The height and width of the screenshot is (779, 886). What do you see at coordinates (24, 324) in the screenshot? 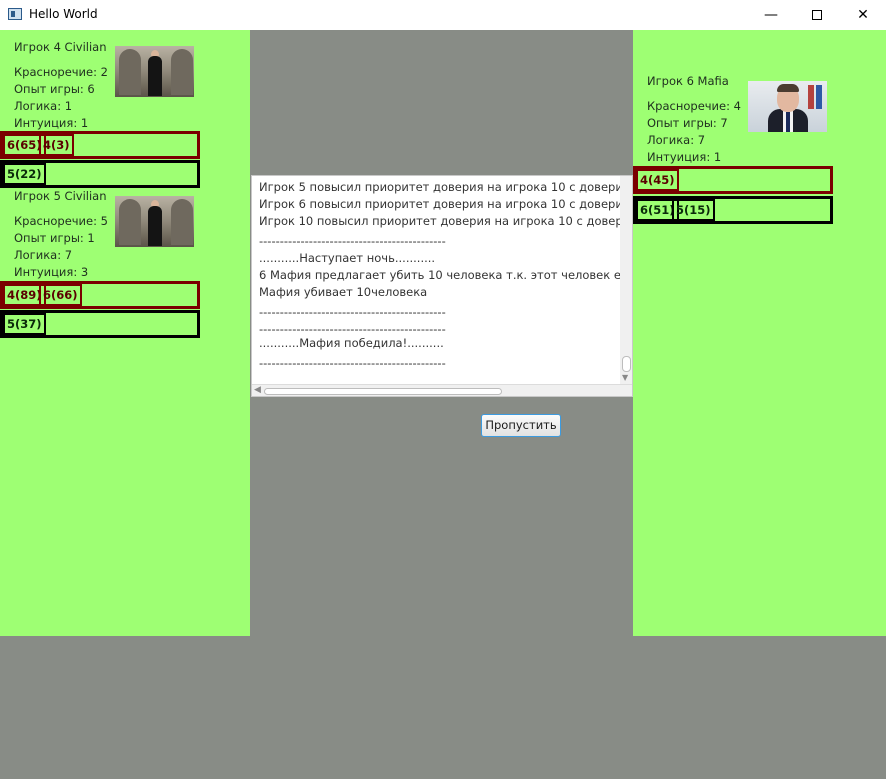
I see `trust-tag: 5(37)` at bounding box center [24, 324].